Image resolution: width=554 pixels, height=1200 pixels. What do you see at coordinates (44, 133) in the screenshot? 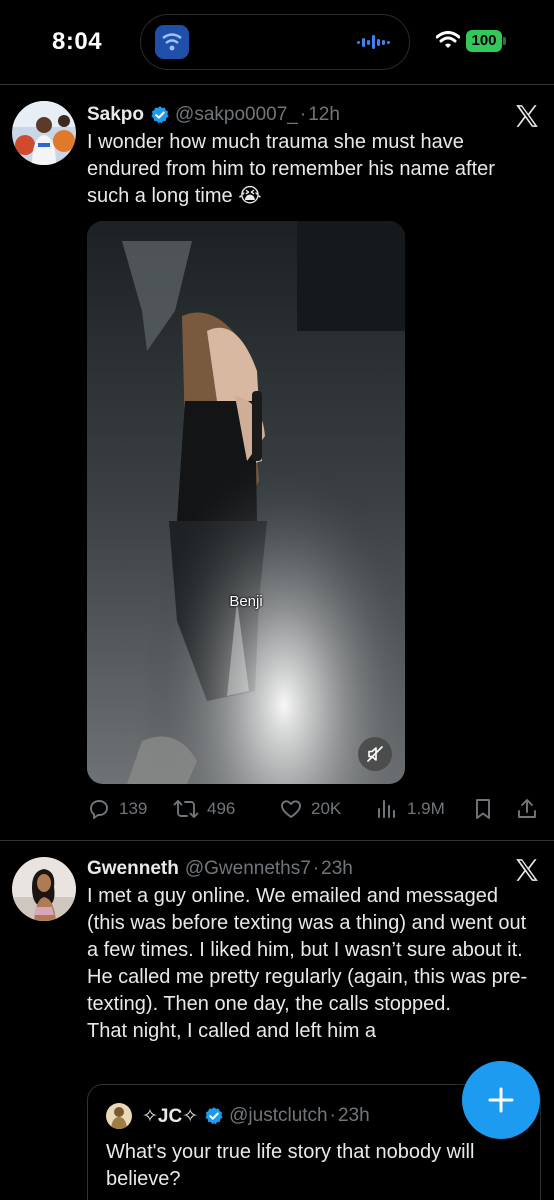
I see `avatar-sakpo` at bounding box center [44, 133].